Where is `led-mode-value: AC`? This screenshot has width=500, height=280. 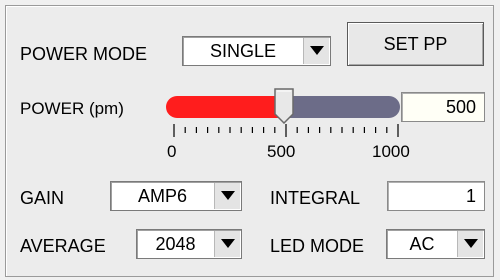 led-mode-value: AC is located at coordinates (422, 244).